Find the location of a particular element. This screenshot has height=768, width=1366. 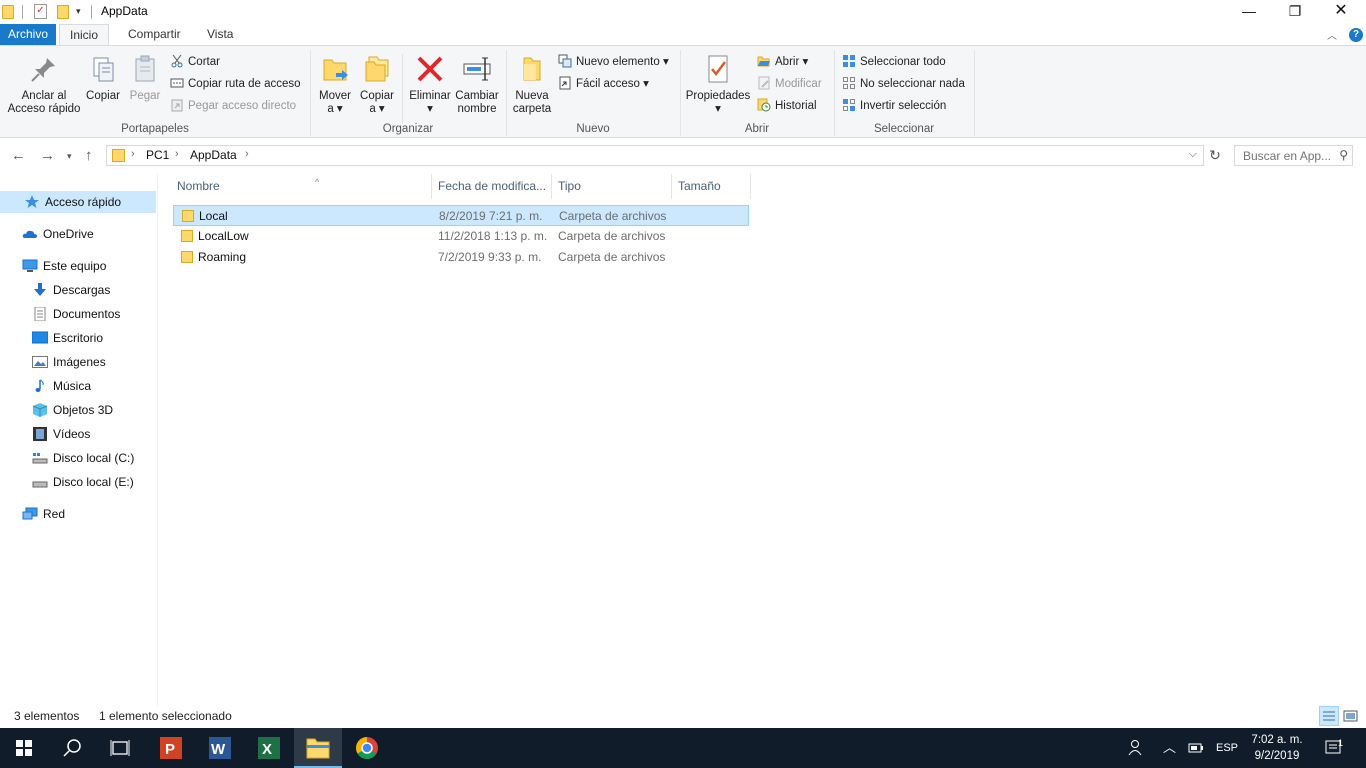

move-to-label: Mover is located at coordinates (335, 96).